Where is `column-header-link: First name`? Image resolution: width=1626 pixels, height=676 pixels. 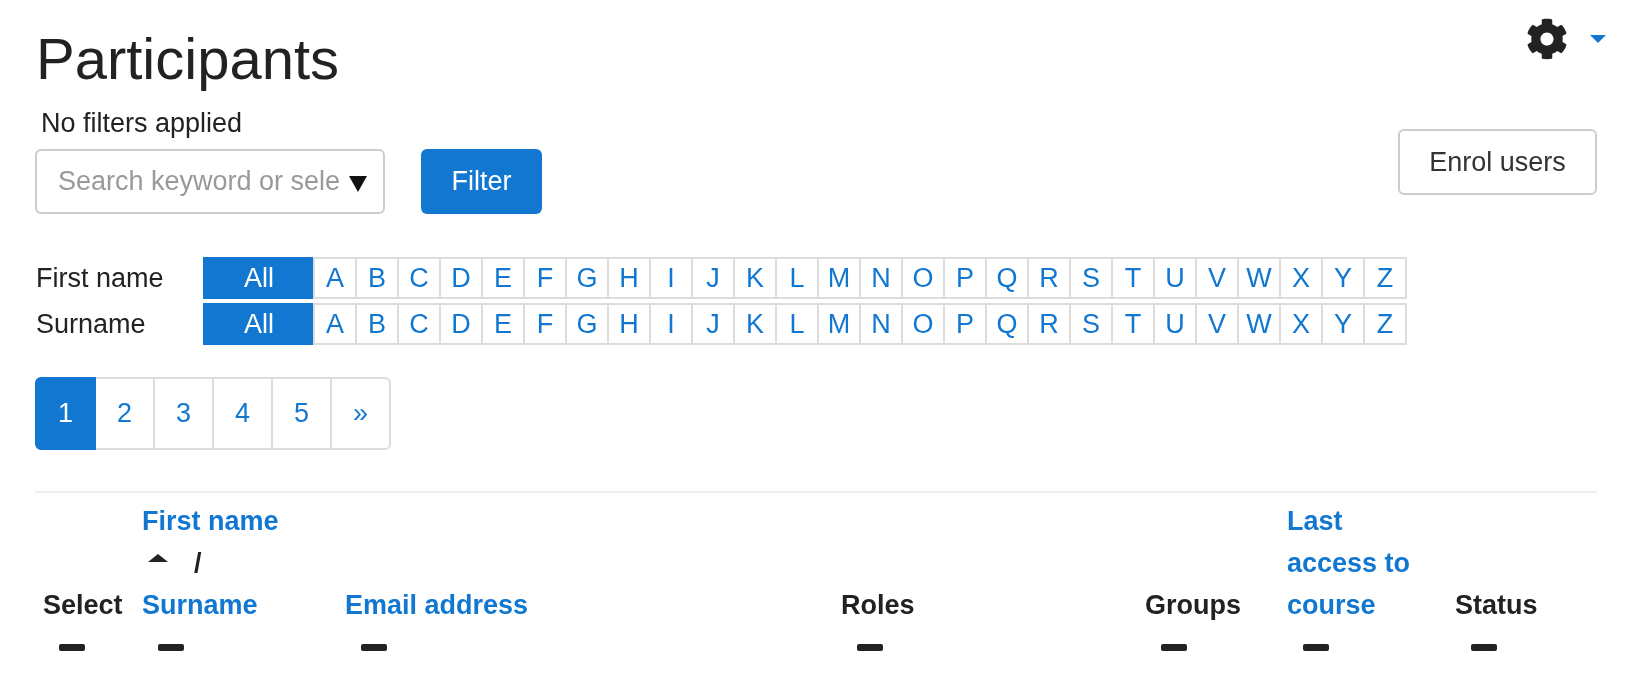 column-header-link: First name is located at coordinates (210, 521).